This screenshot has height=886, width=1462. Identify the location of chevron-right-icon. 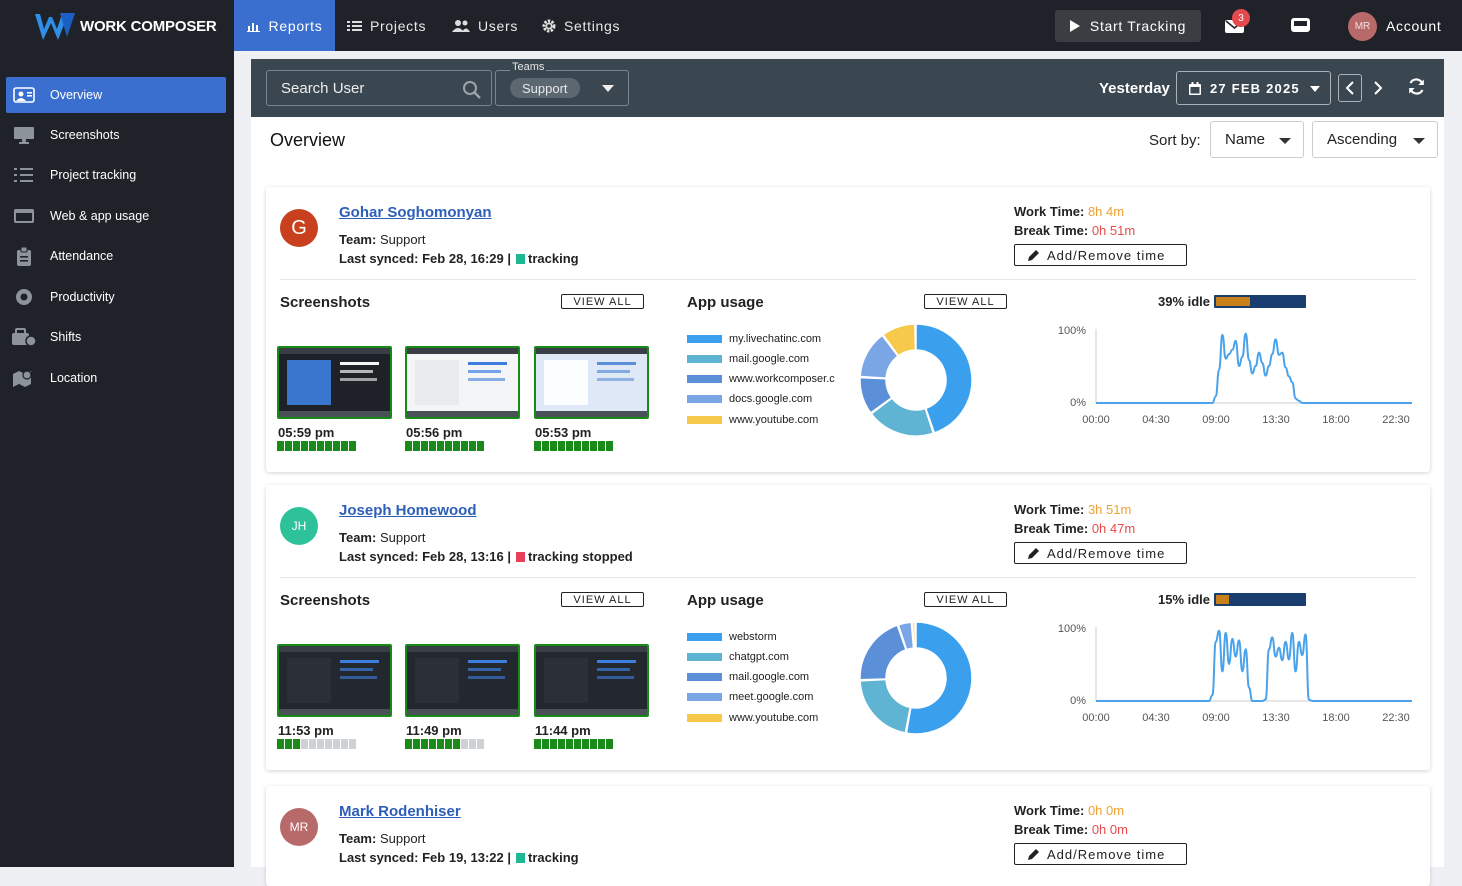
(1378, 88).